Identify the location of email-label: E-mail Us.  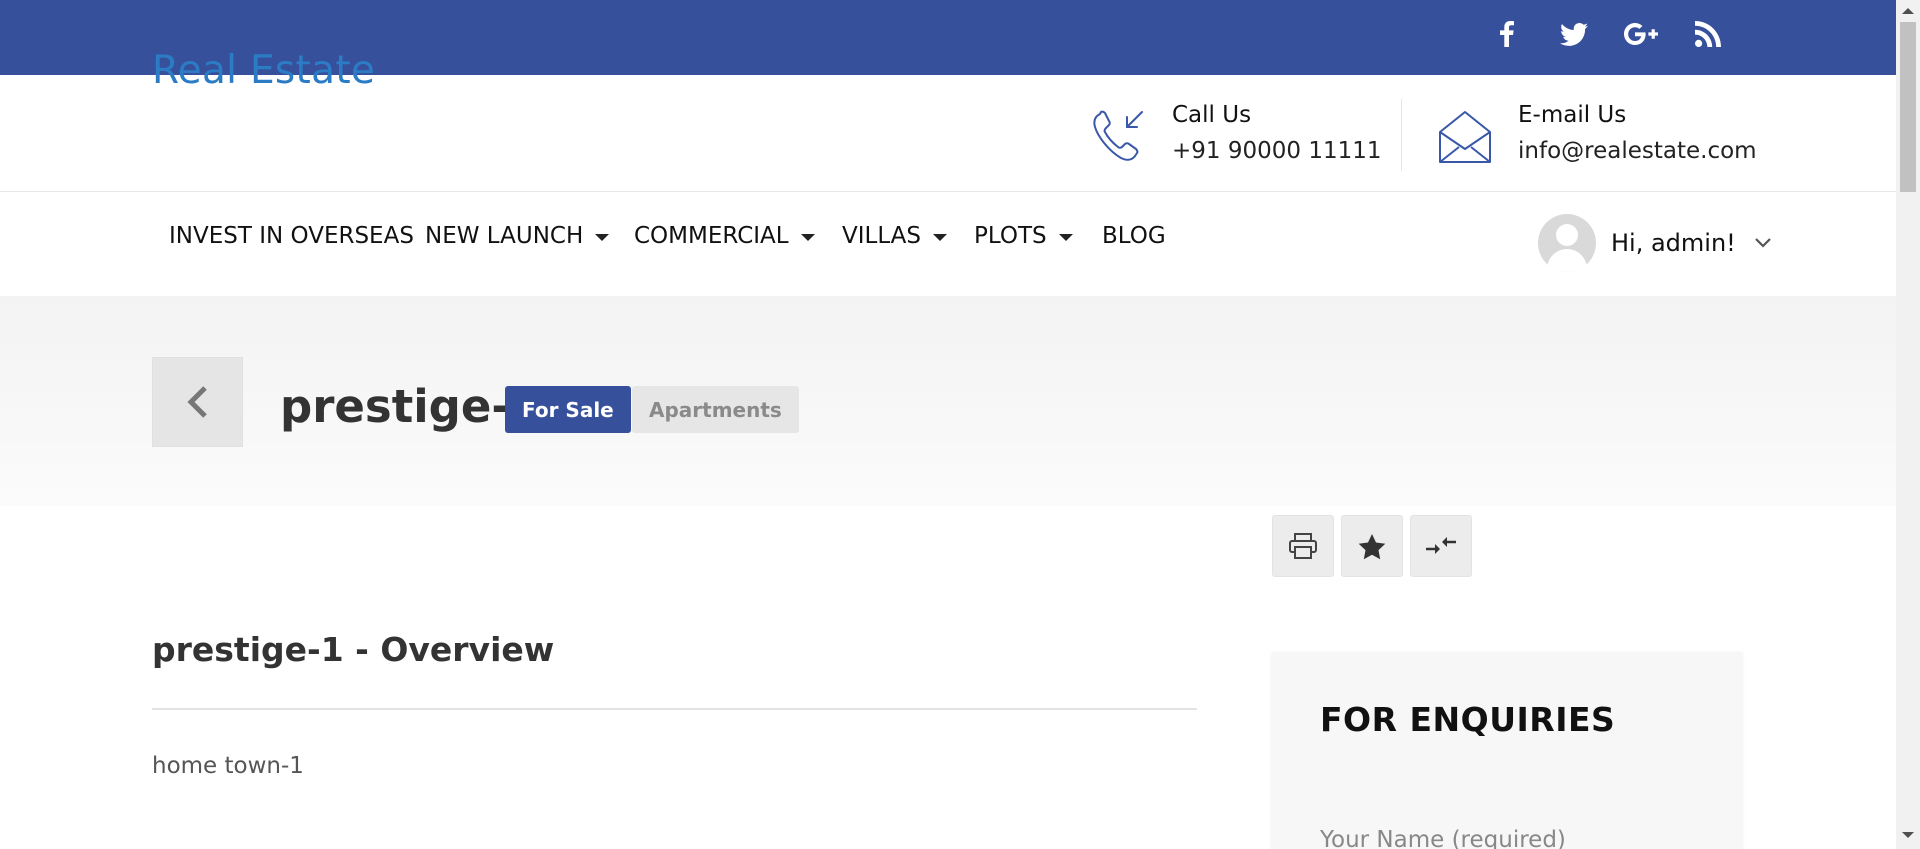
(1572, 115).